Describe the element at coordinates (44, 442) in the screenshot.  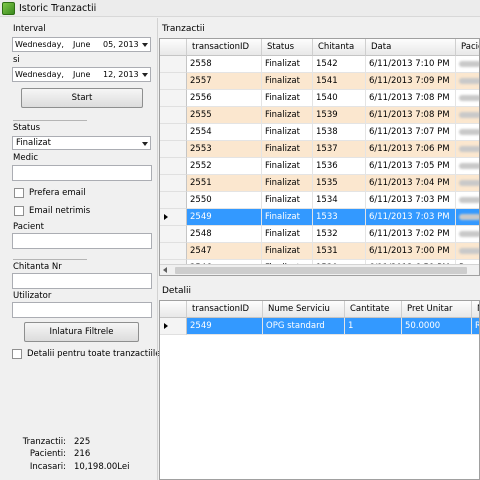
I see `tranzactii-count-label: Tranzactii:` at that location.